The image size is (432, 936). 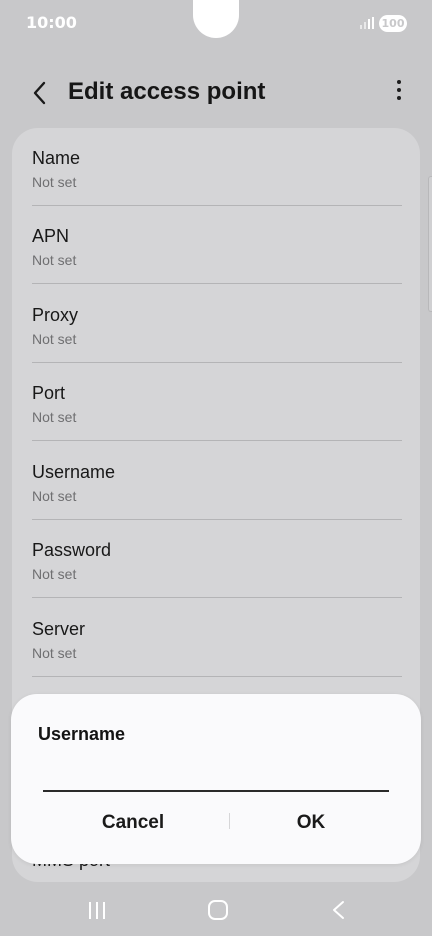 What do you see at coordinates (216, 167) in the screenshot?
I see `setting-row-name: Name Not set` at bounding box center [216, 167].